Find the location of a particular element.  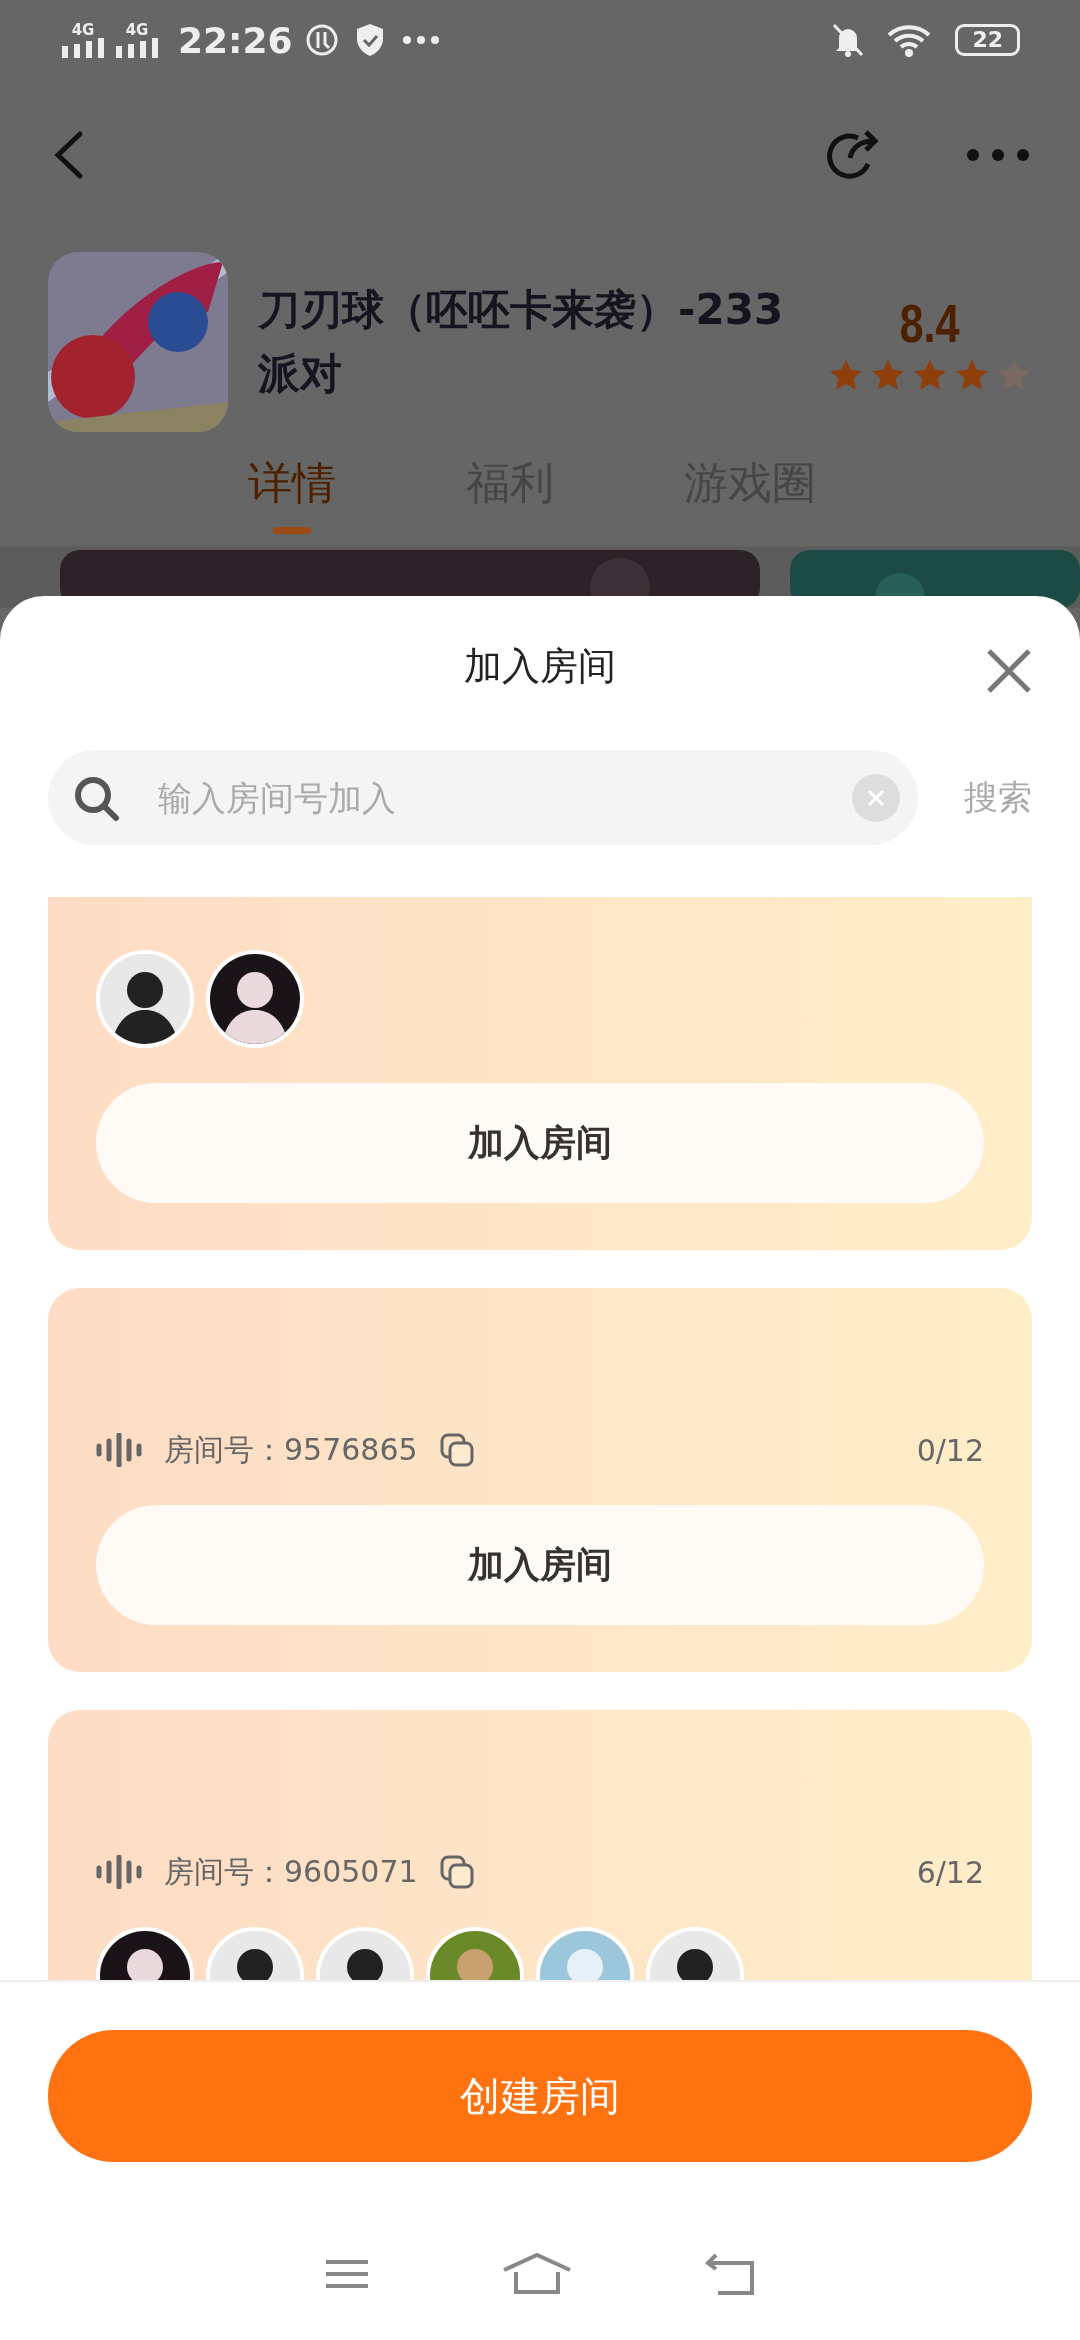

rating-score: 8.4 is located at coordinates (929, 323).